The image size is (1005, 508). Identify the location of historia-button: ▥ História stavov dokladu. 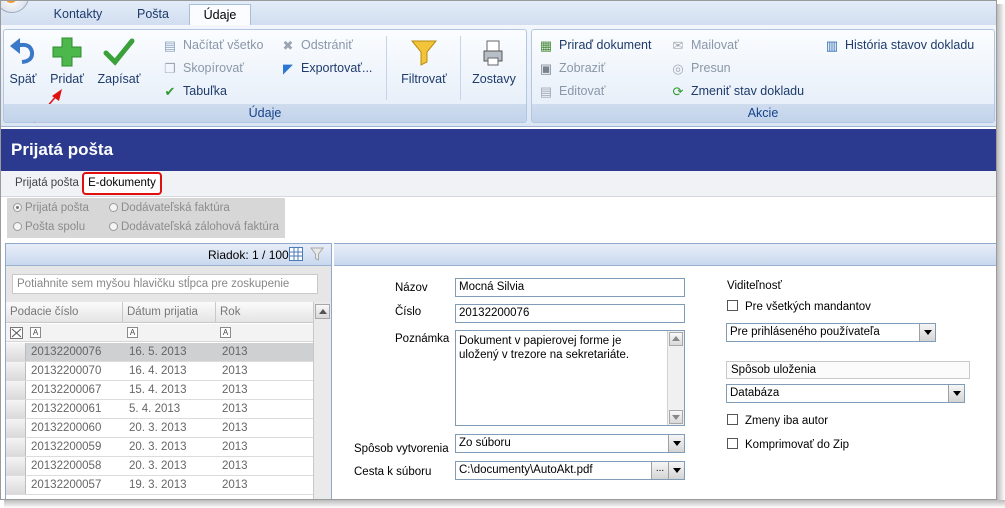
(899, 45).